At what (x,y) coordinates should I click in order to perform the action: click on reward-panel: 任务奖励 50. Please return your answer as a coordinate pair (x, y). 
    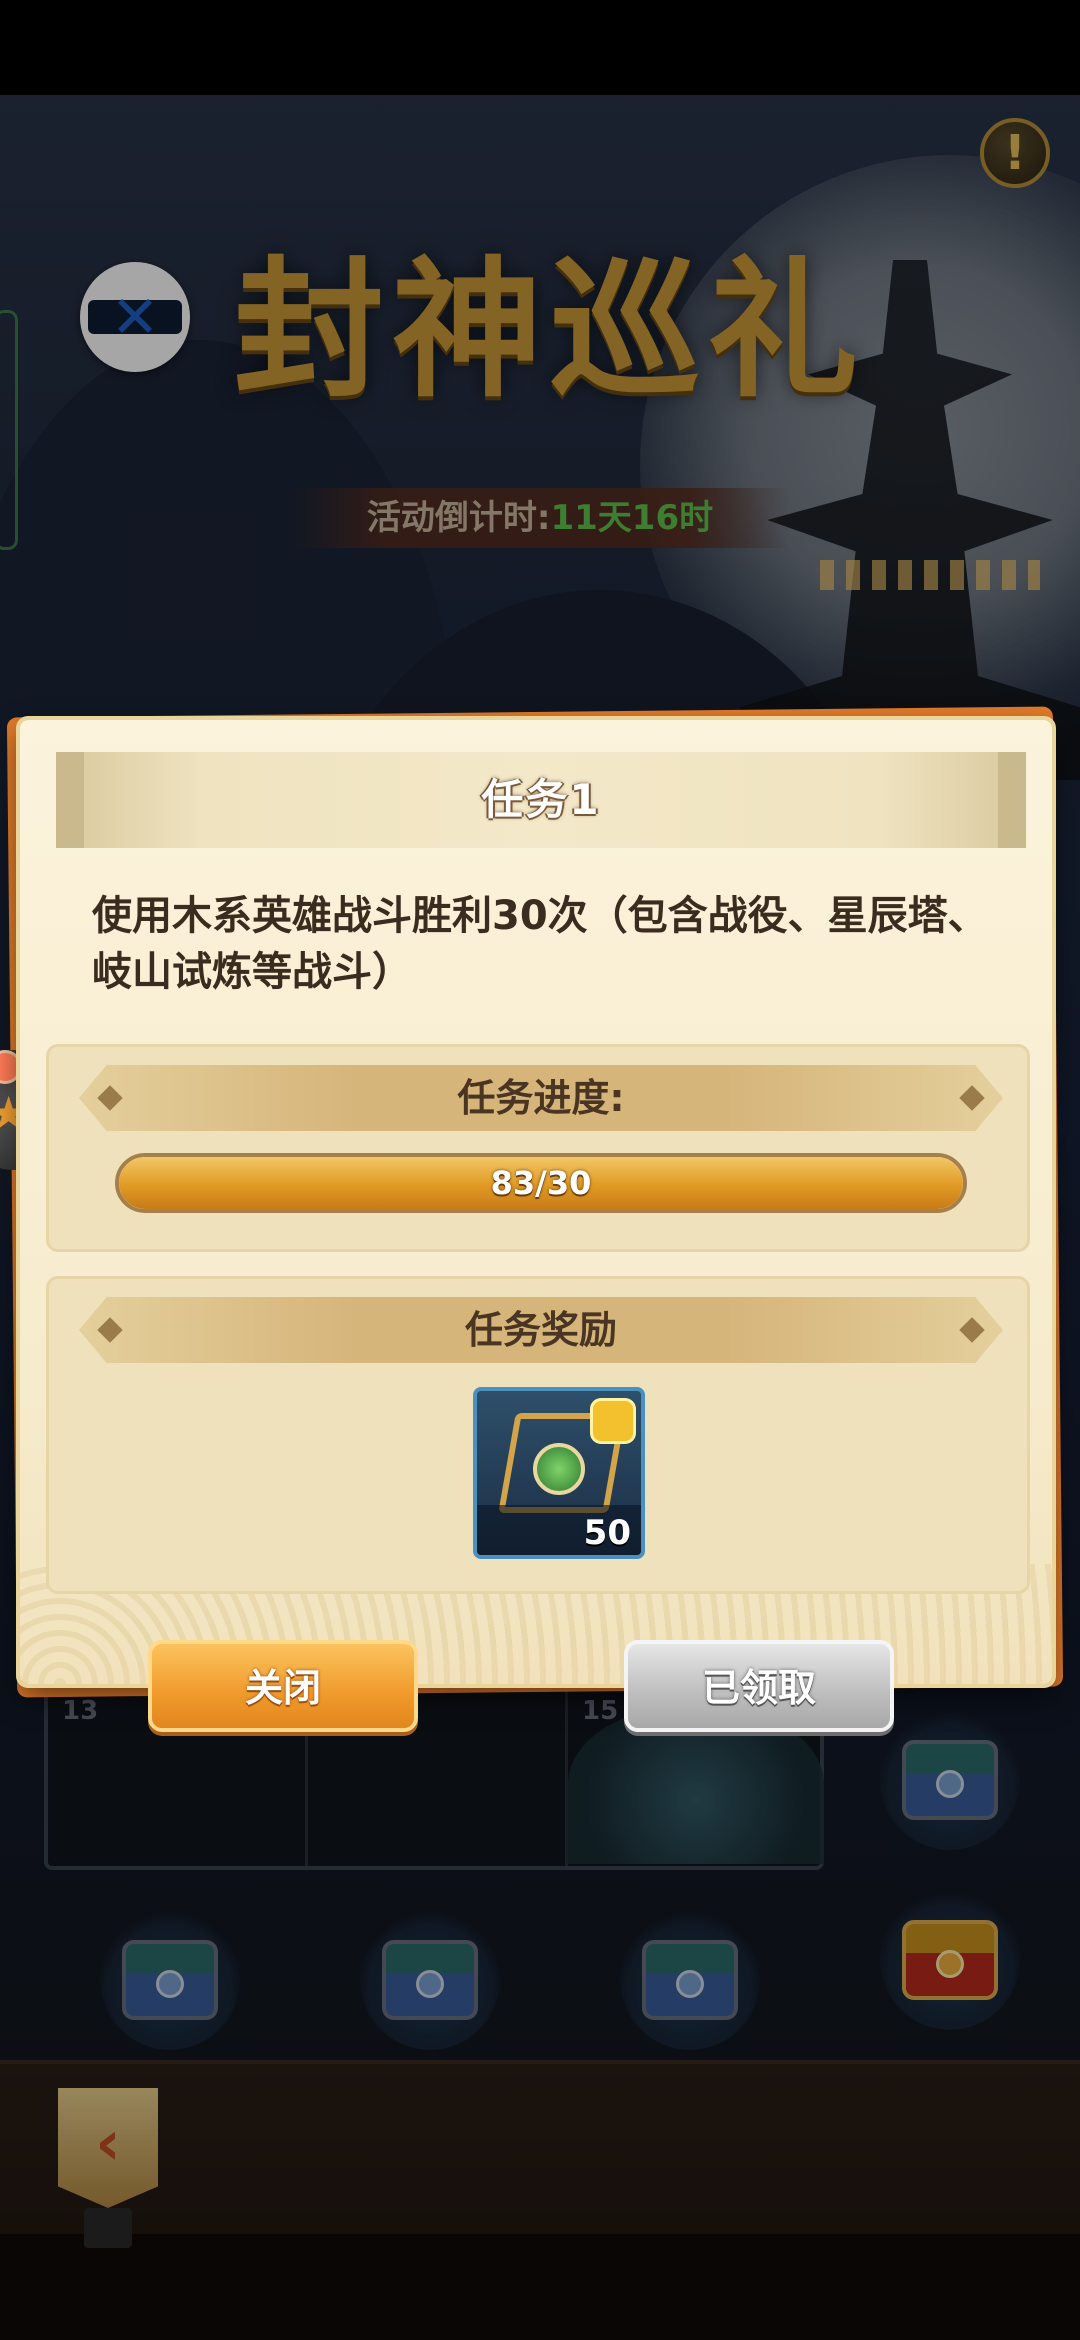
    Looking at the image, I should click on (538, 1435).